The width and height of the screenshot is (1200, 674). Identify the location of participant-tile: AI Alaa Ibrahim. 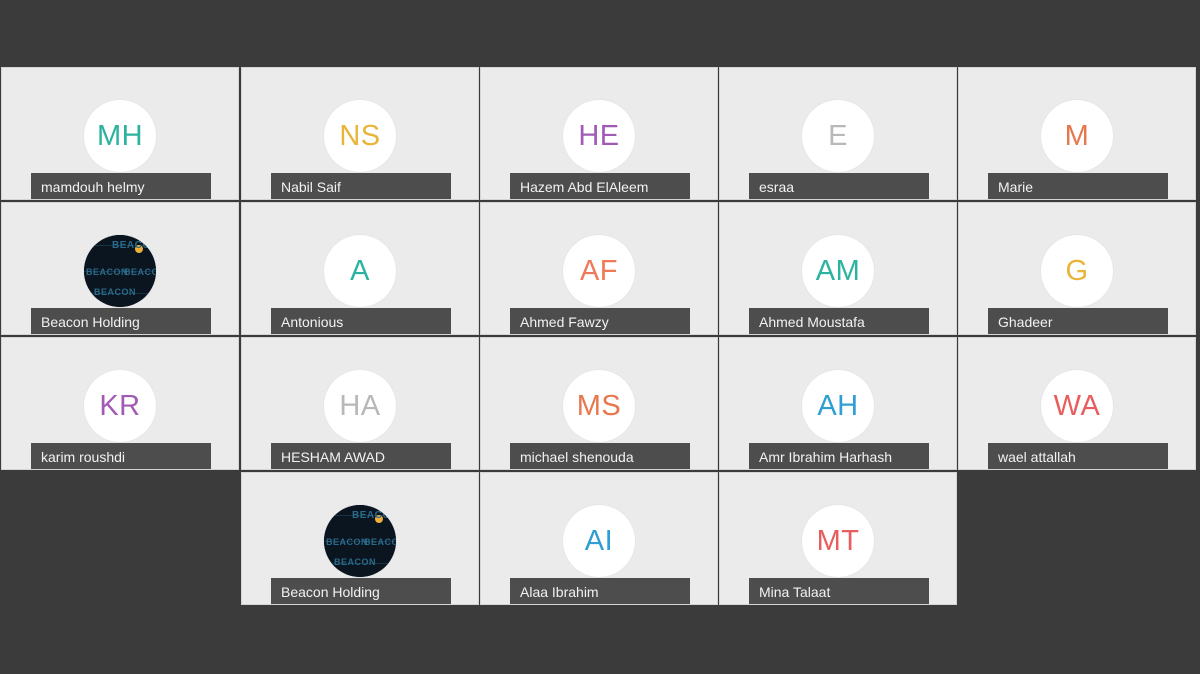
(599, 538).